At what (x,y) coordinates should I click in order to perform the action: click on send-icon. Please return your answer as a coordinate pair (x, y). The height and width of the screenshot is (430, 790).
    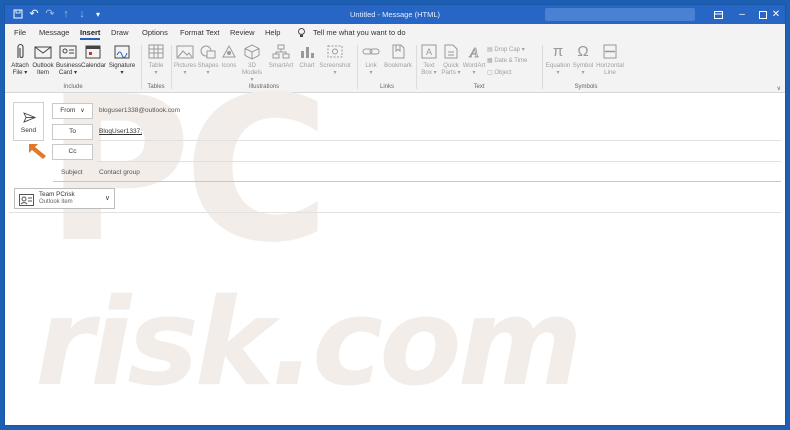
    Looking at the image, I should click on (30, 119).